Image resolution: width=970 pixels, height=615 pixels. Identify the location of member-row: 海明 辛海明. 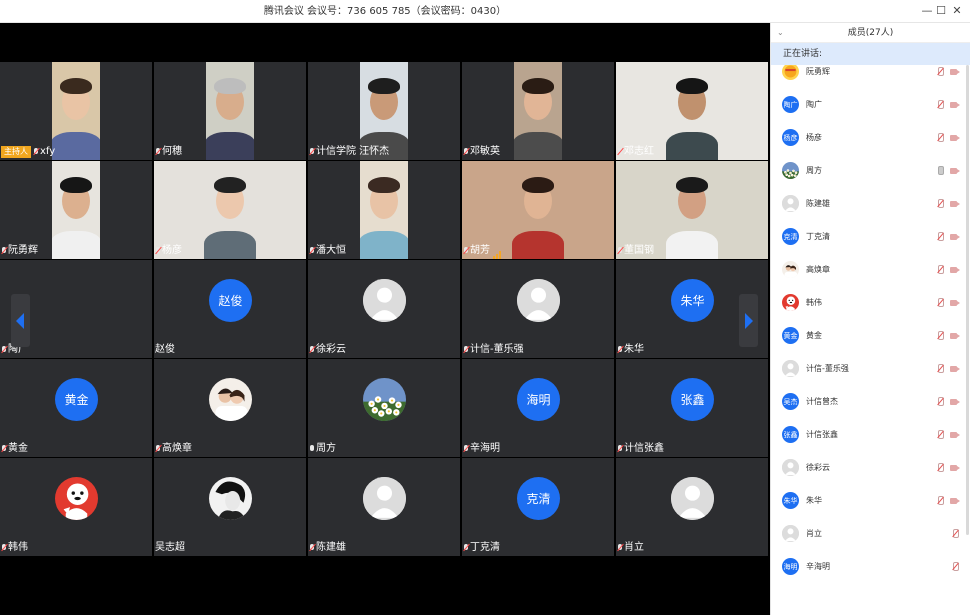
(870, 566).